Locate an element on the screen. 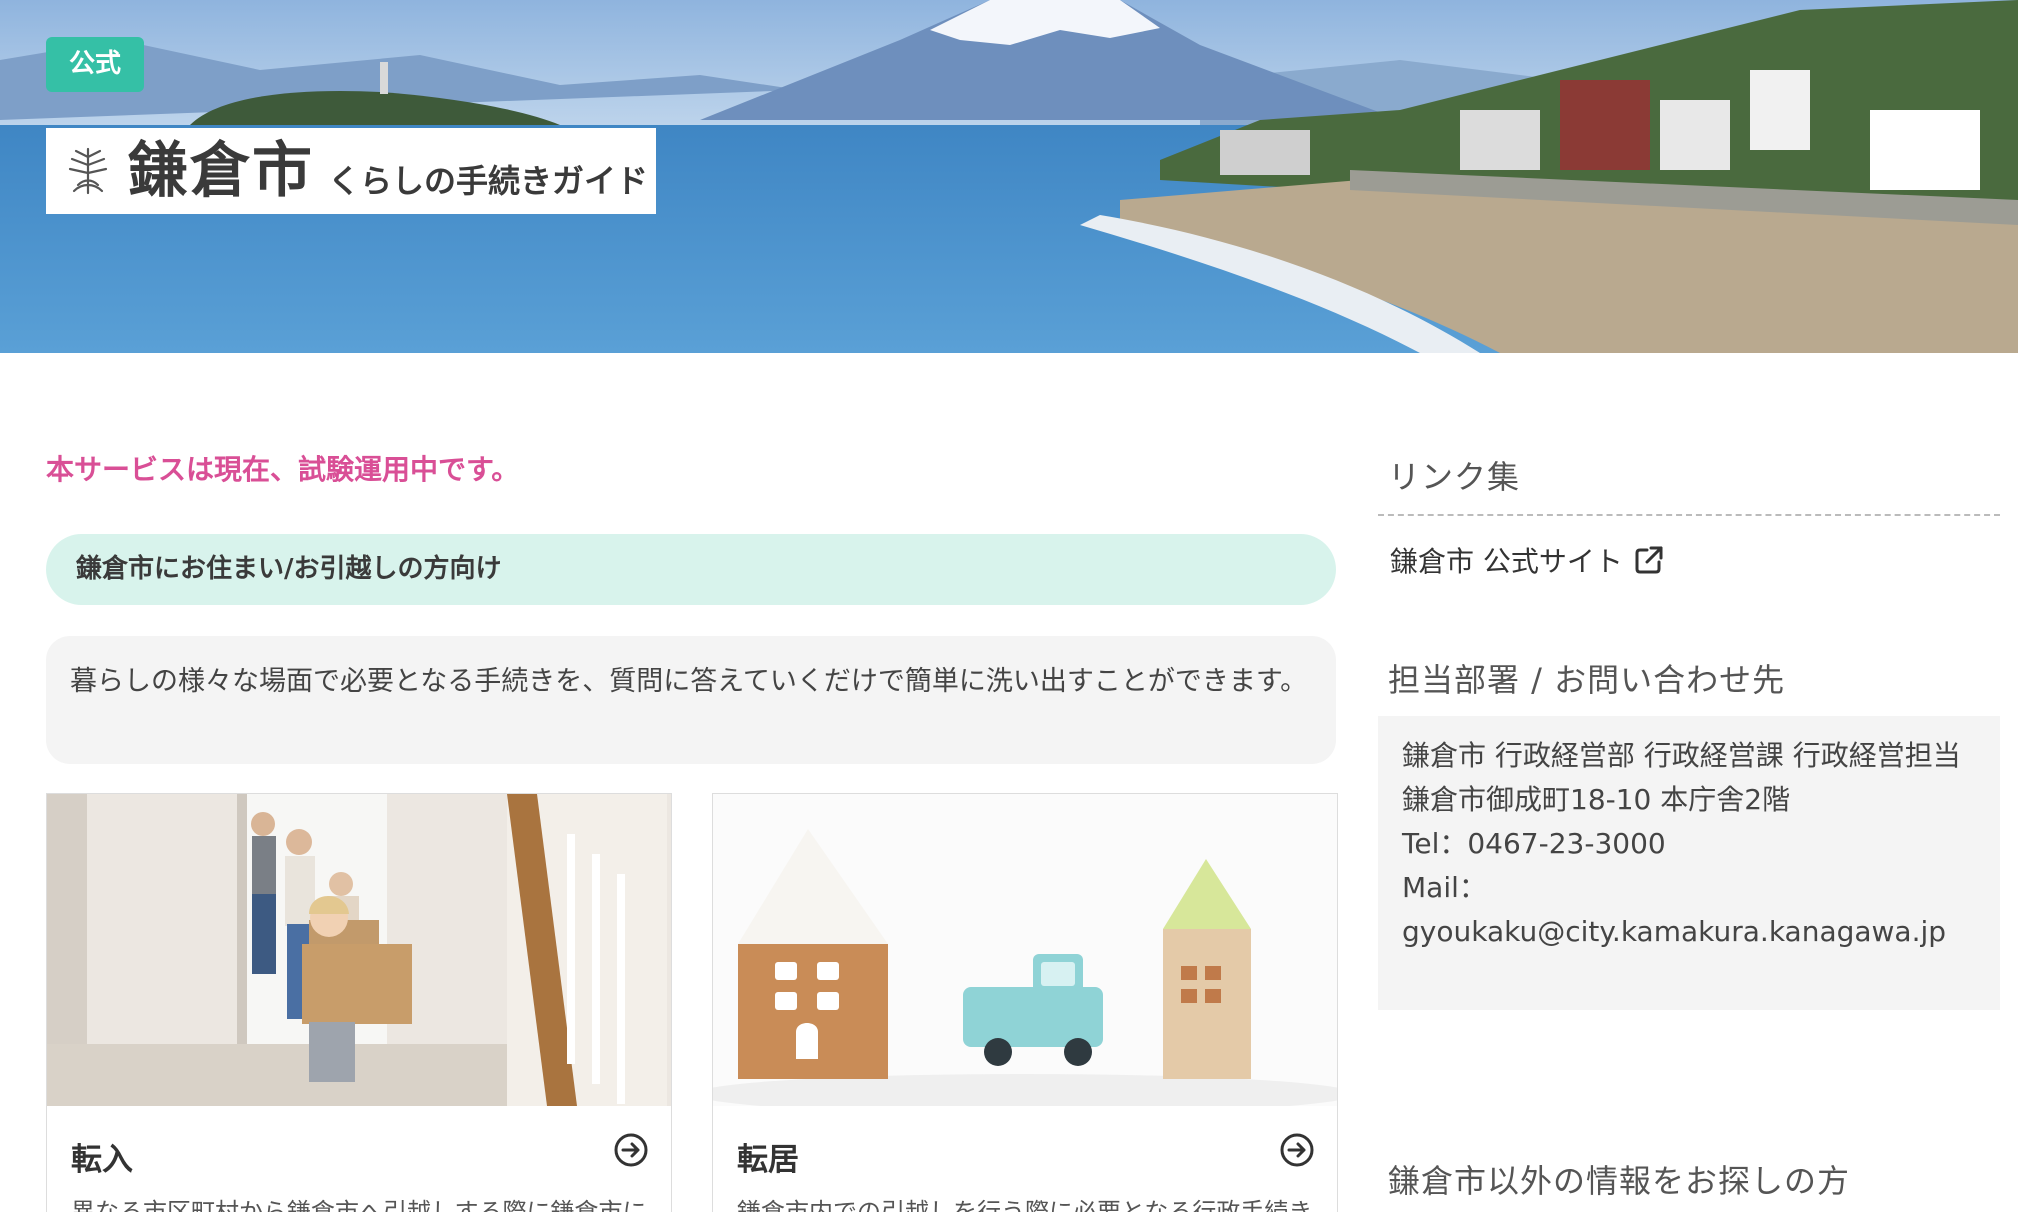  official-site-link: 鎌倉市 公式サイト is located at coordinates (1527, 560).